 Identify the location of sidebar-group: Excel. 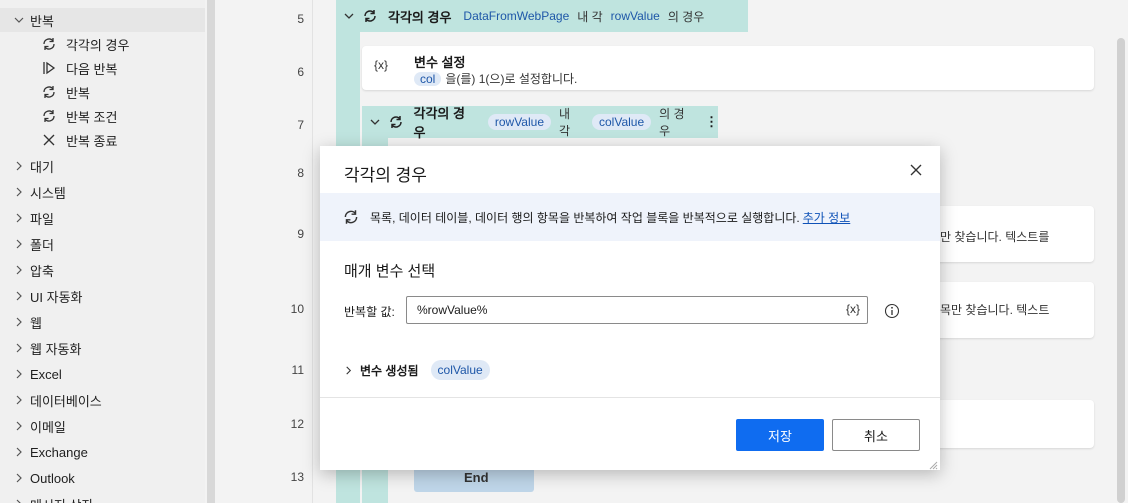
(102, 374).